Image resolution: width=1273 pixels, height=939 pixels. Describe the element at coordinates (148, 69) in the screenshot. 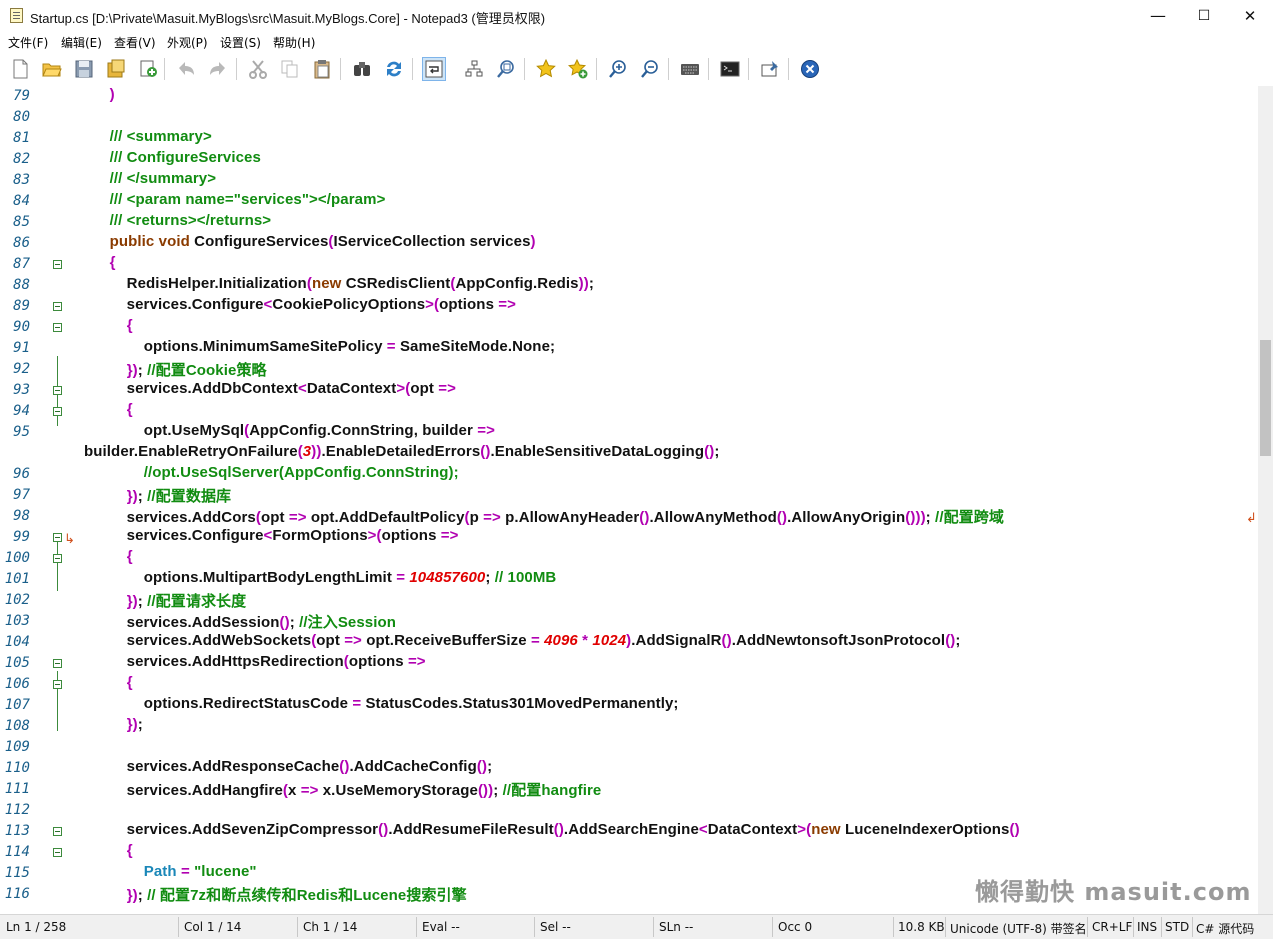

I see `print-icon` at that location.